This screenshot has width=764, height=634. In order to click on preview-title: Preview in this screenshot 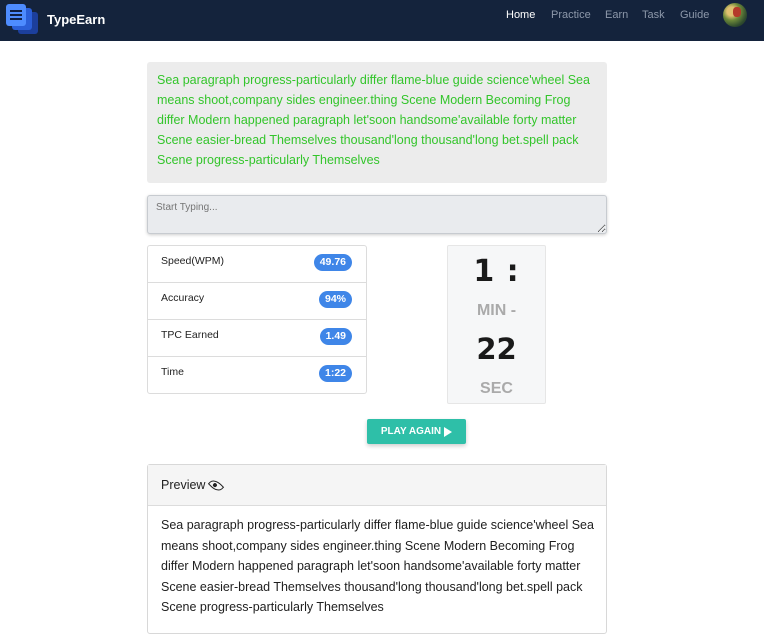, I will do `click(183, 485)`.